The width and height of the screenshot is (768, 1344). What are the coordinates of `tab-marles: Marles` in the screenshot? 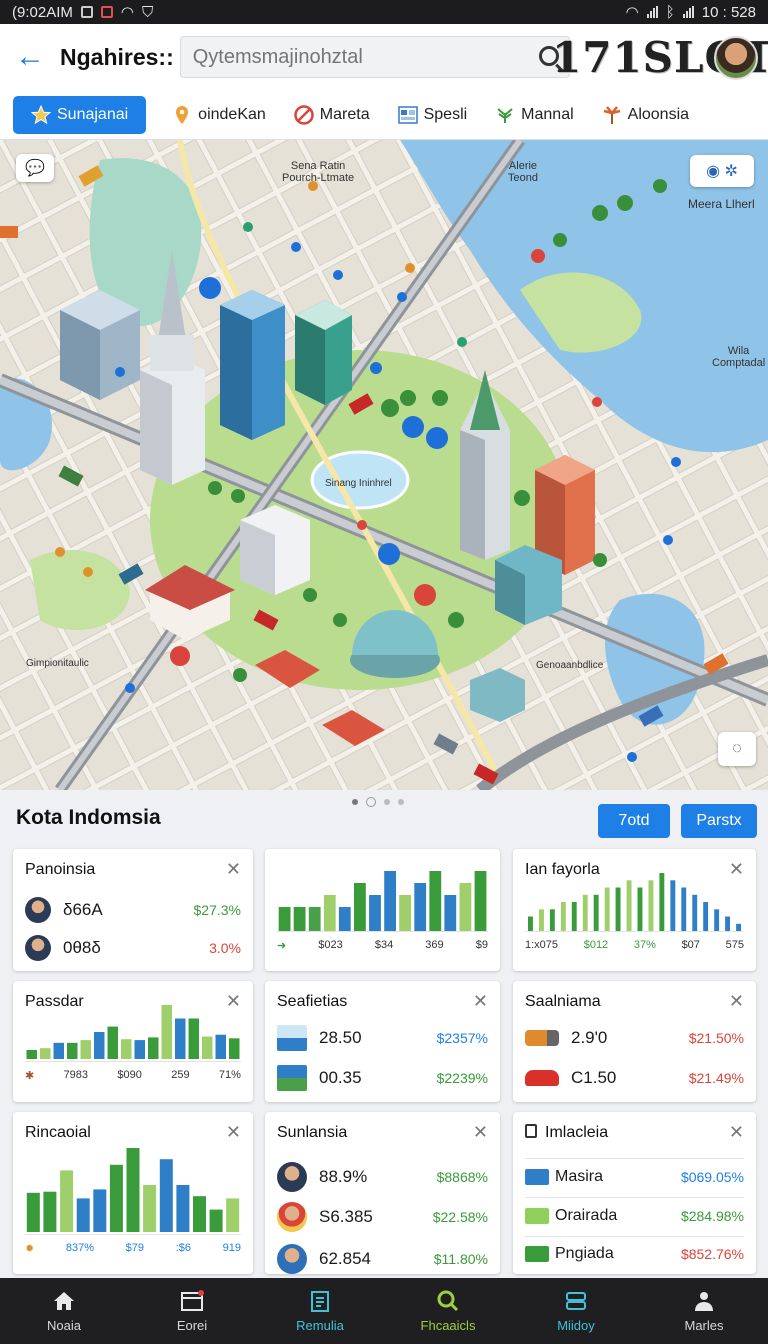 It's located at (704, 1311).